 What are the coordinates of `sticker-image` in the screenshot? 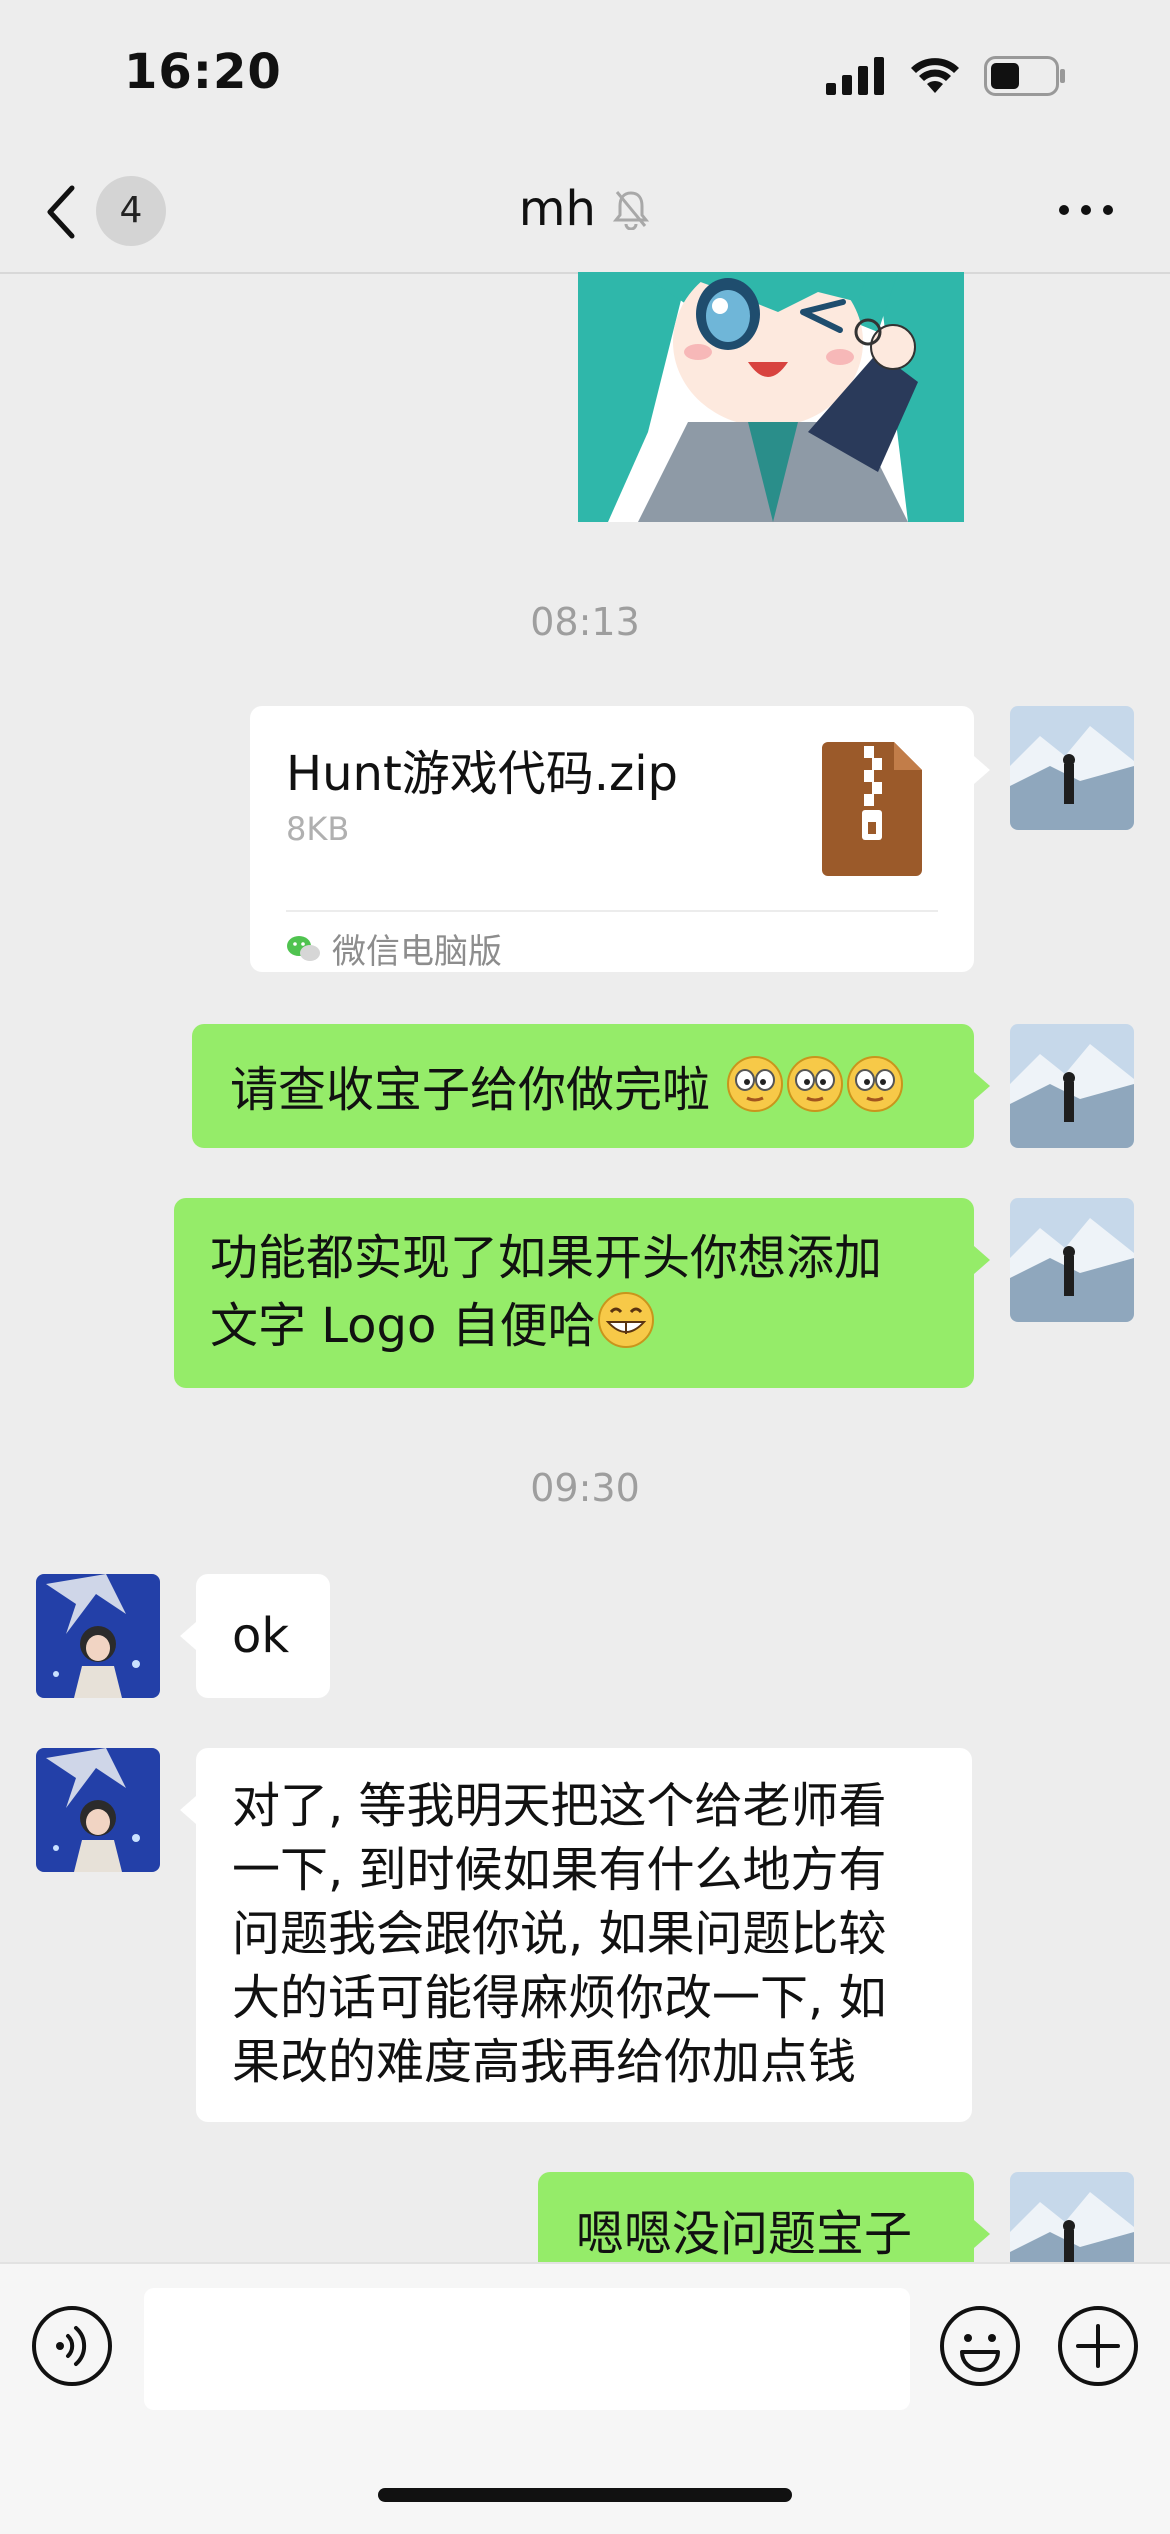 It's located at (771, 397).